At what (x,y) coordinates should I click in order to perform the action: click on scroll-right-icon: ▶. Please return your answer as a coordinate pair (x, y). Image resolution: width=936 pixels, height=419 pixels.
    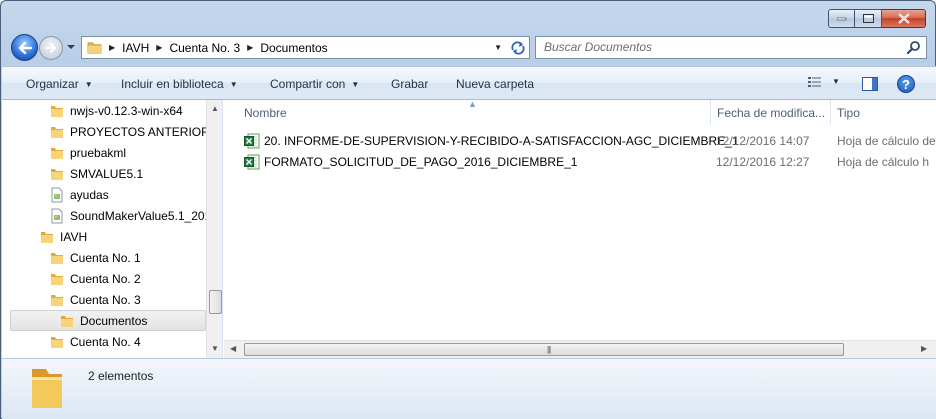
    Looking at the image, I should click on (924, 348).